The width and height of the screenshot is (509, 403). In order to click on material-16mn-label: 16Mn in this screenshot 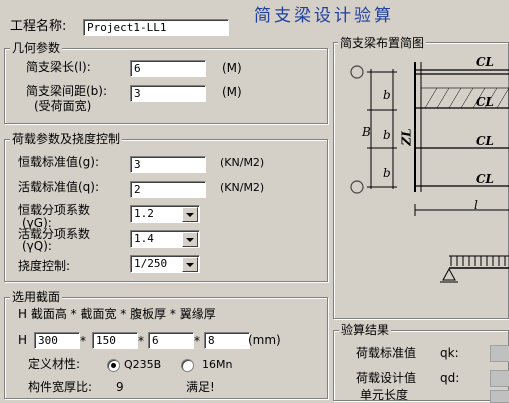, I will do `click(217, 365)`.